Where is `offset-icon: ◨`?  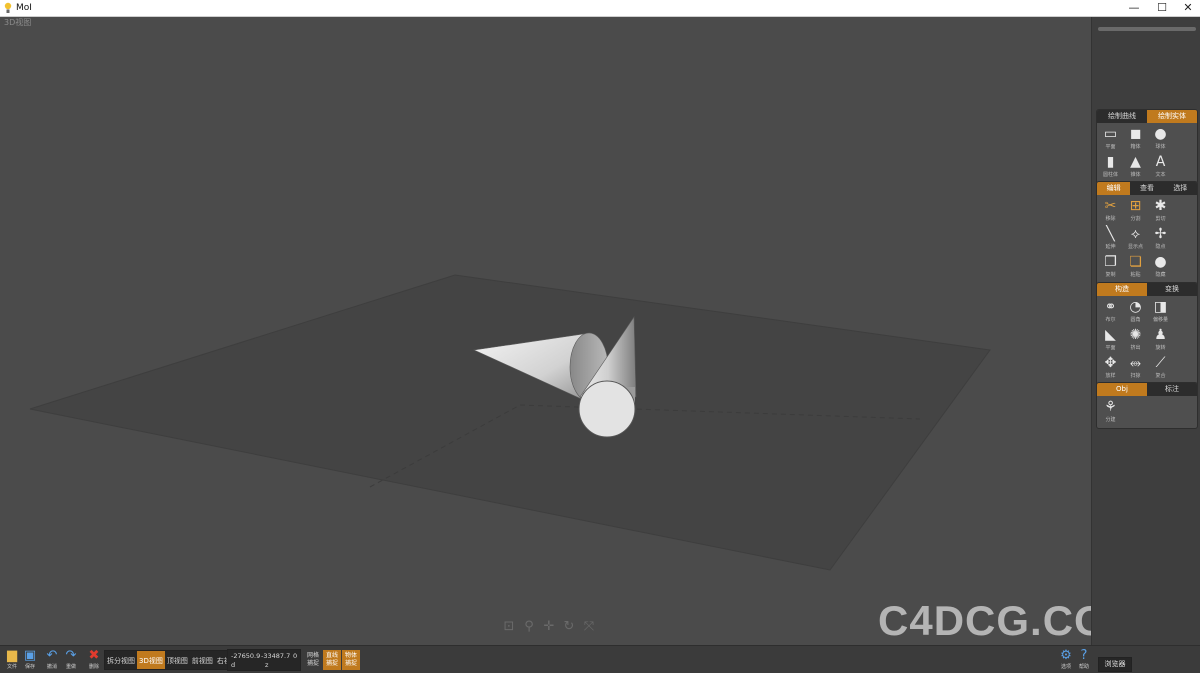 offset-icon: ◨ is located at coordinates (1160, 307).